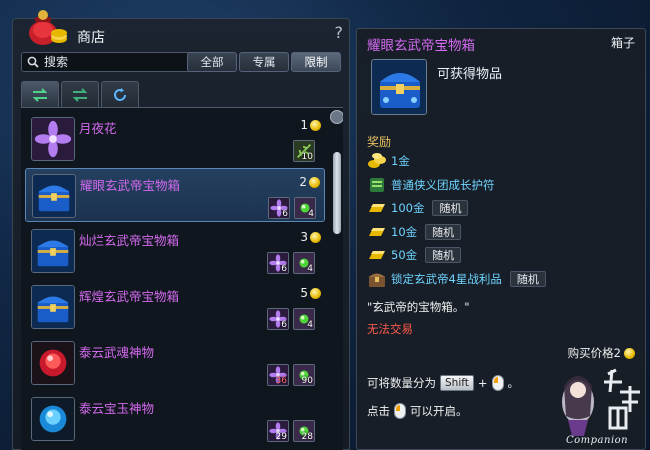 The height and width of the screenshot is (450, 650). Describe the element at coordinates (53, 363) in the screenshot. I see `red-crystal-icon` at that location.